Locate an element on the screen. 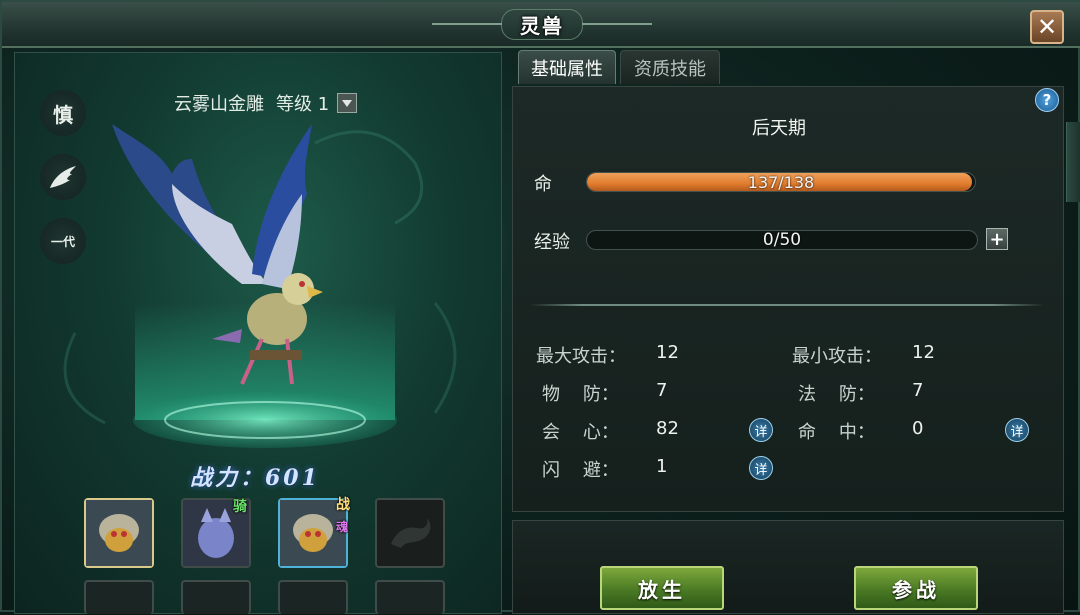  mount-badge: 骑 is located at coordinates (240, 507).